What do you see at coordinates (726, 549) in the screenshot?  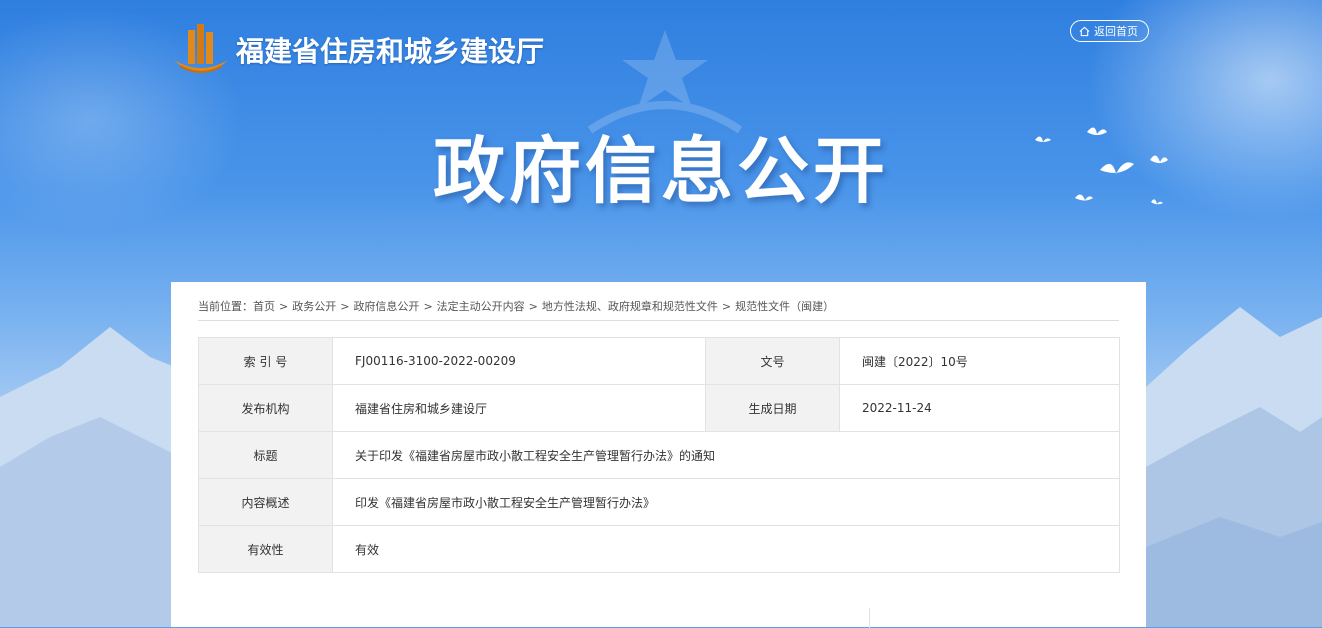 I see `validity-value: 有效` at bounding box center [726, 549].